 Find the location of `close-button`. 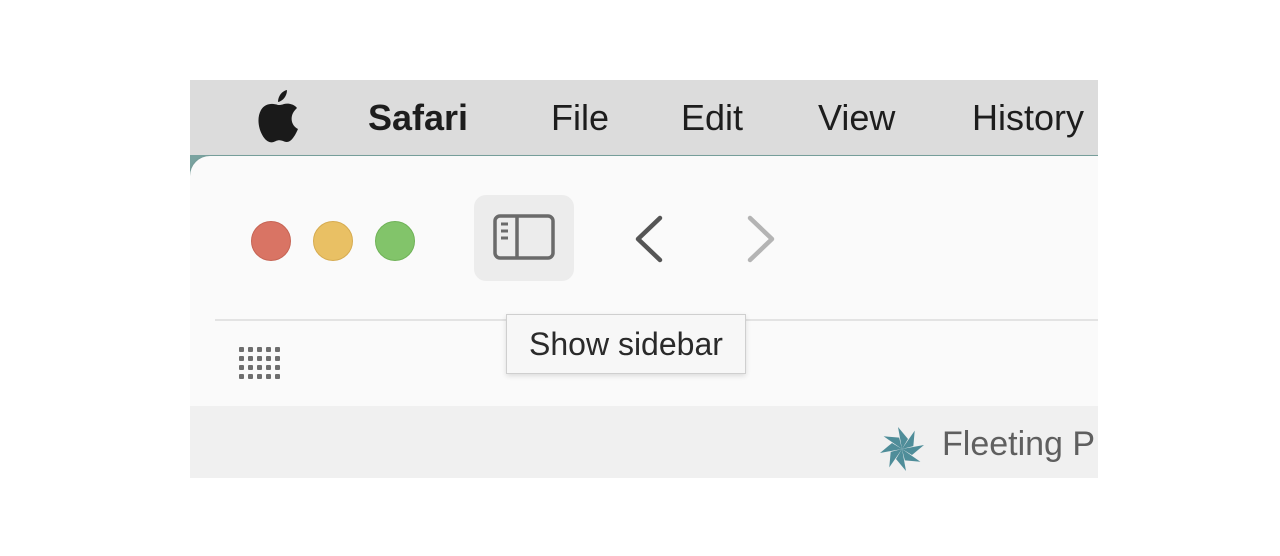

close-button is located at coordinates (271, 241).